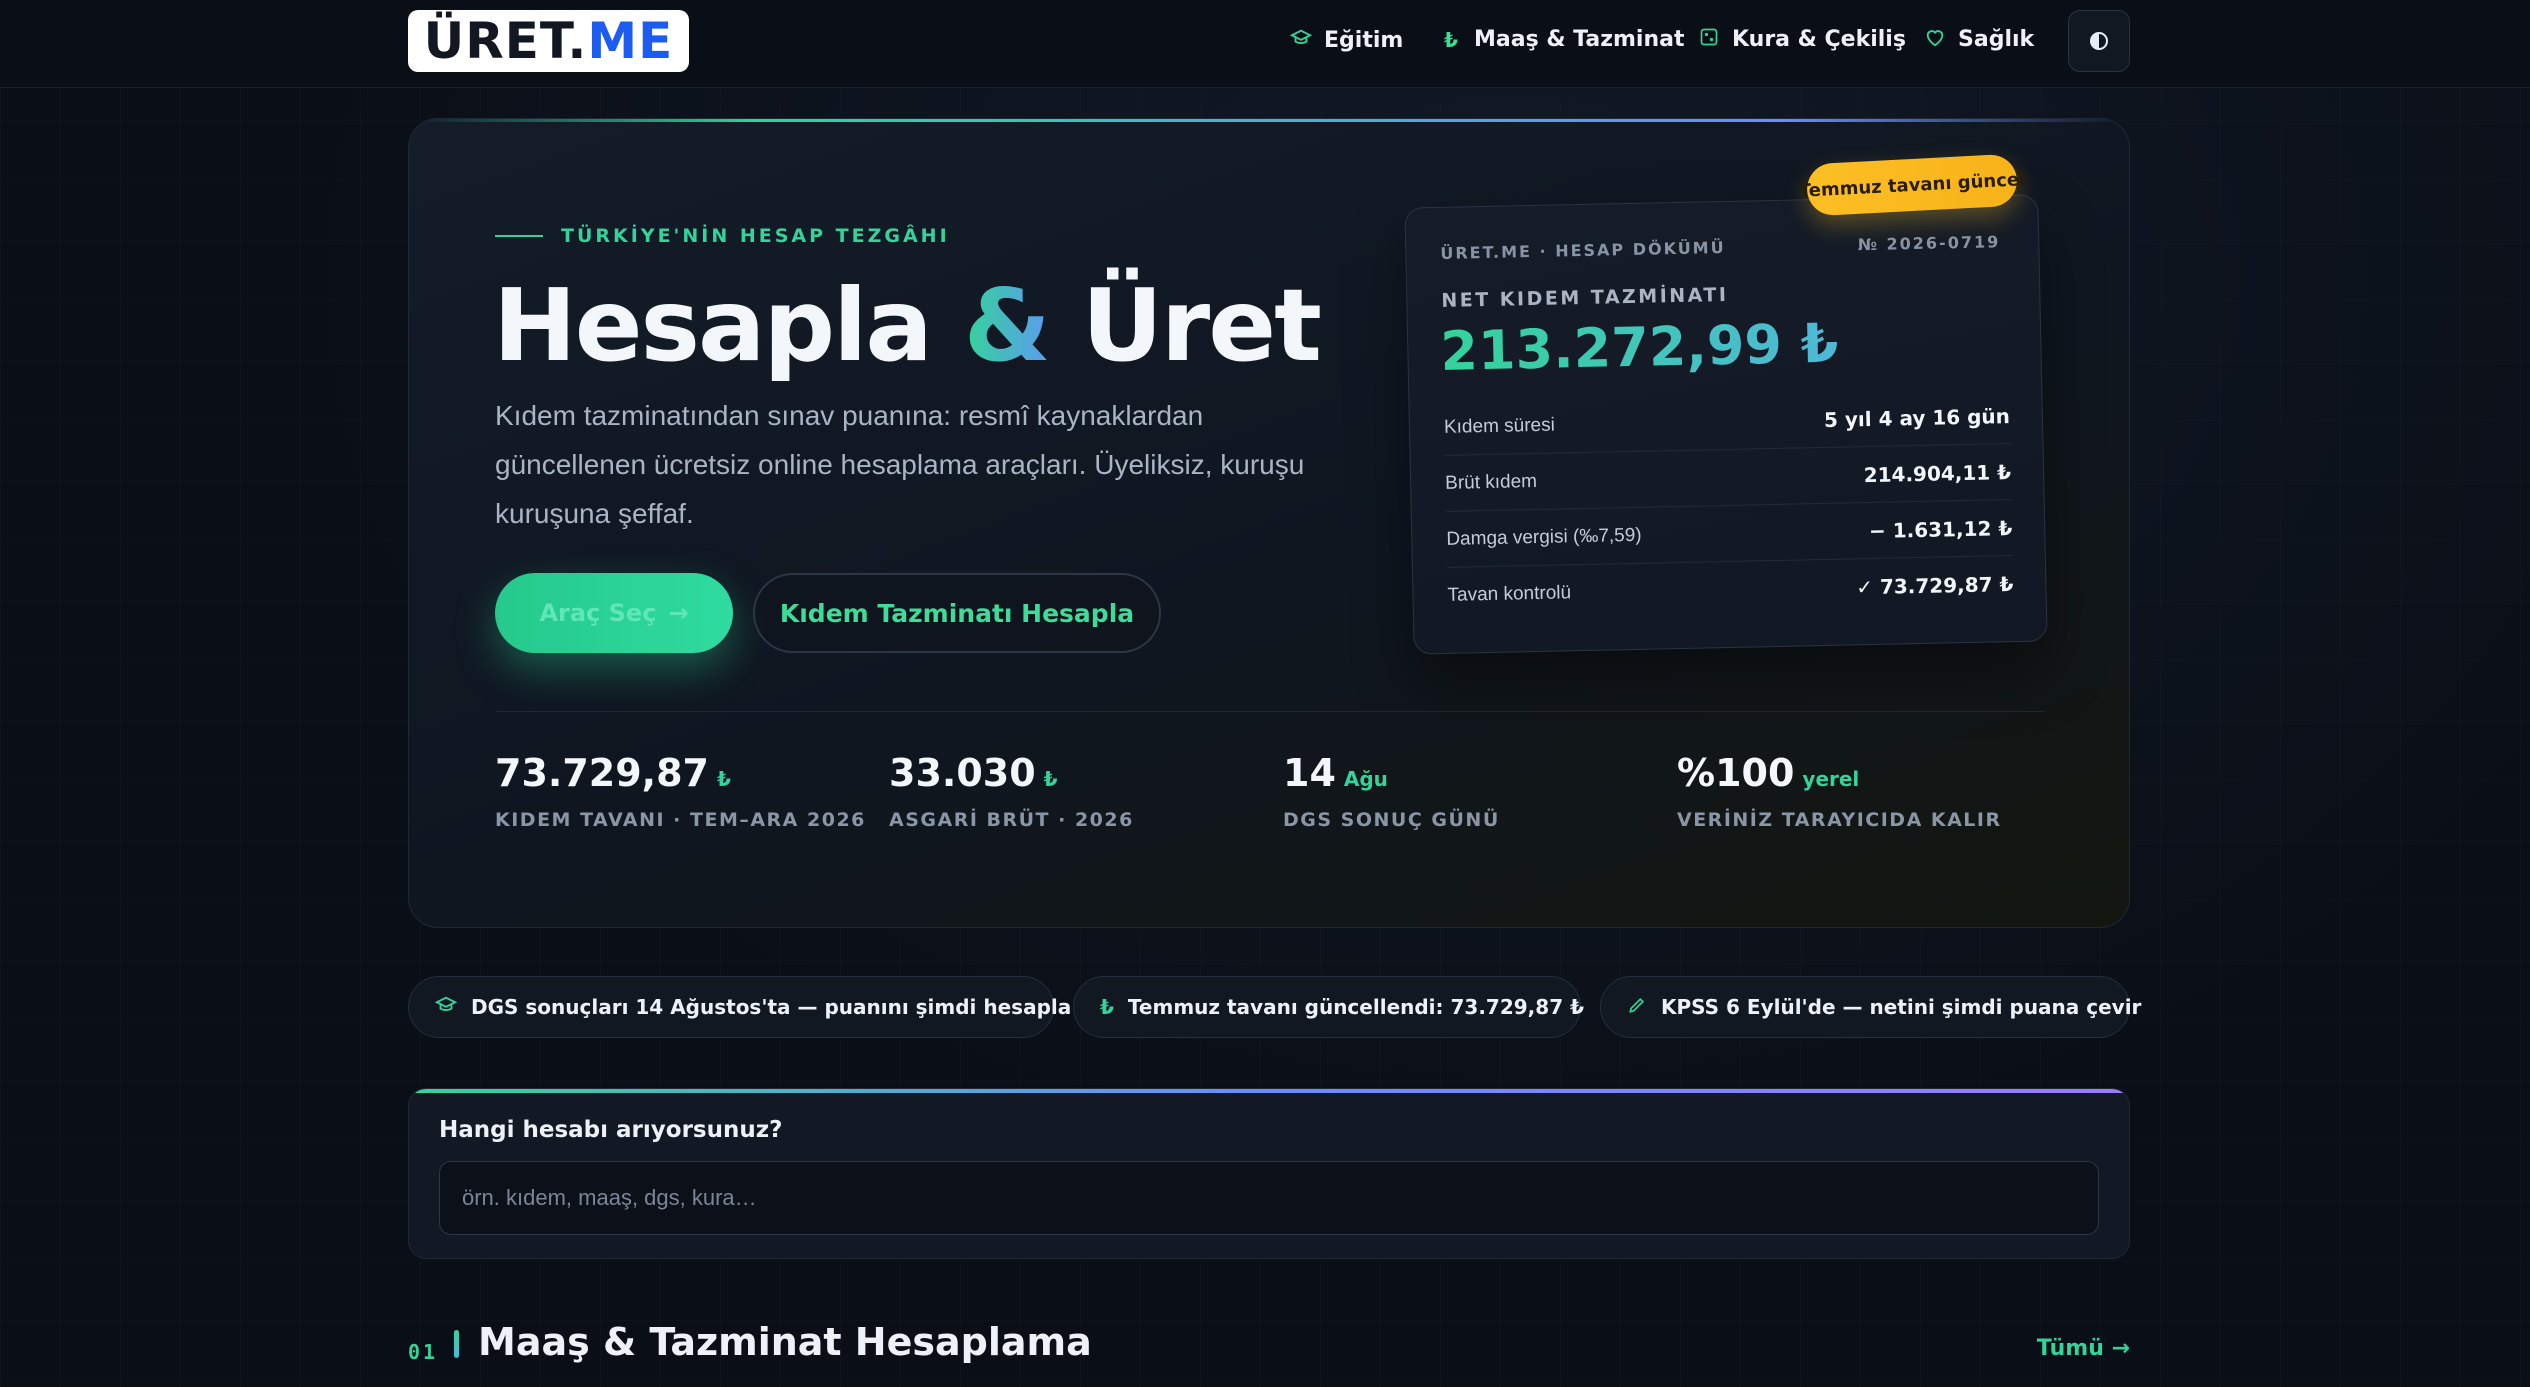 The image size is (2530, 1387). I want to click on receipt-row-value: − 1.631,12 ₺, so click(1940, 529).